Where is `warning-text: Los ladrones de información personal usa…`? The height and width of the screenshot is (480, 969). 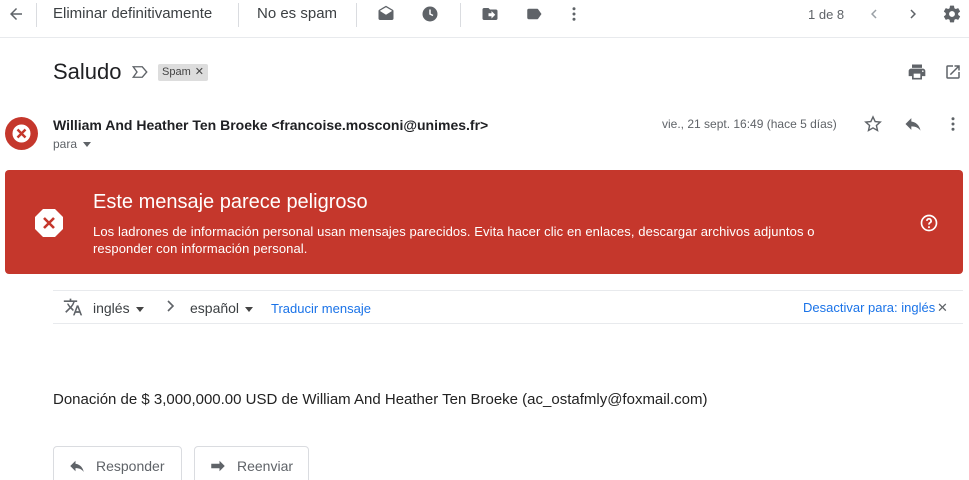
warning-text: Los ladrones de información personal usa… is located at coordinates (454, 240).